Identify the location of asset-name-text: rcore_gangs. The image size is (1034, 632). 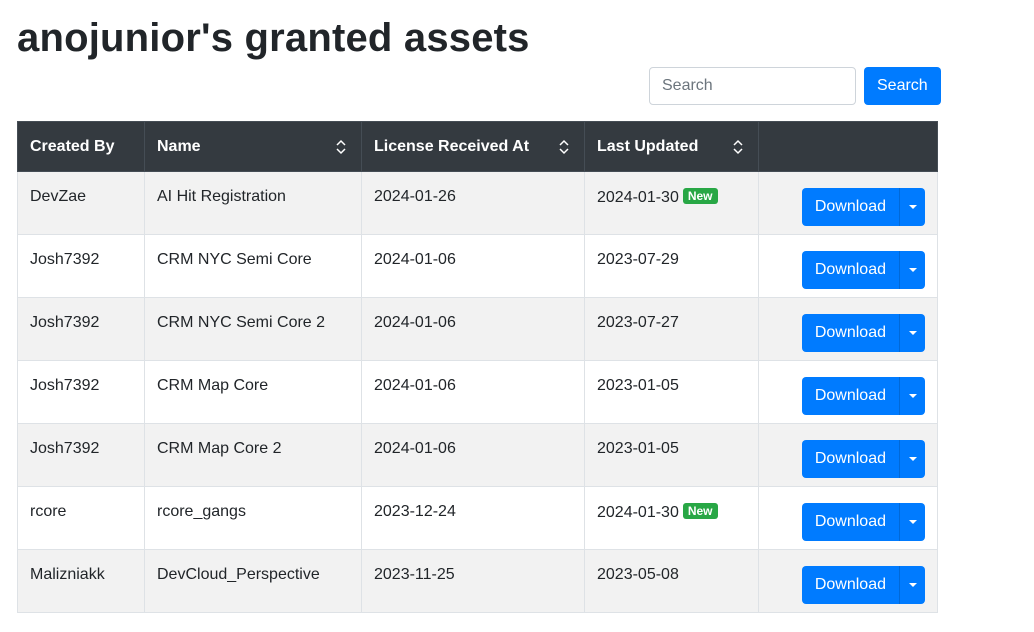
(201, 511).